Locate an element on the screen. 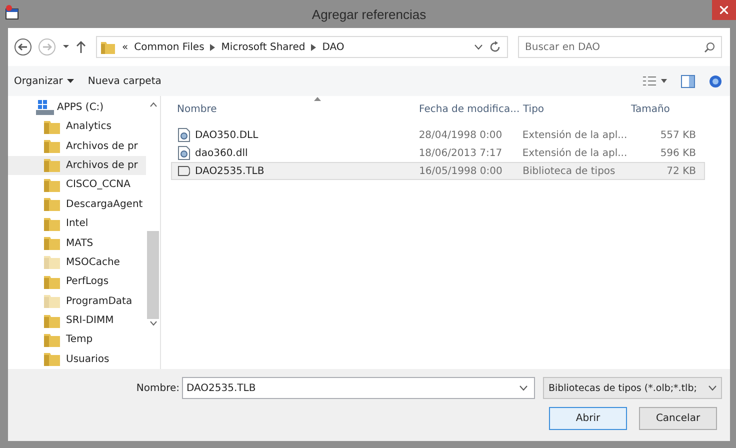 This screenshot has height=448, width=736. search-icon is located at coordinates (709, 47).